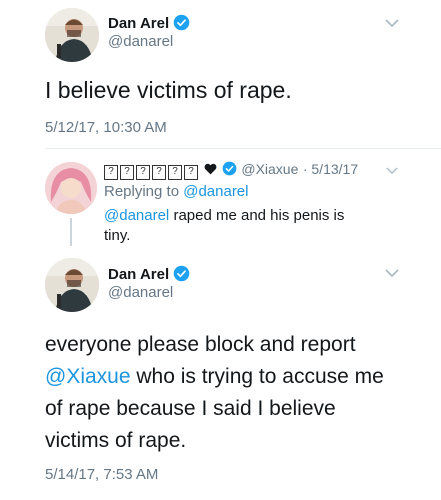 Image resolution: width=441 pixels, height=500 pixels. I want to click on thread-connector-line, so click(71, 232).